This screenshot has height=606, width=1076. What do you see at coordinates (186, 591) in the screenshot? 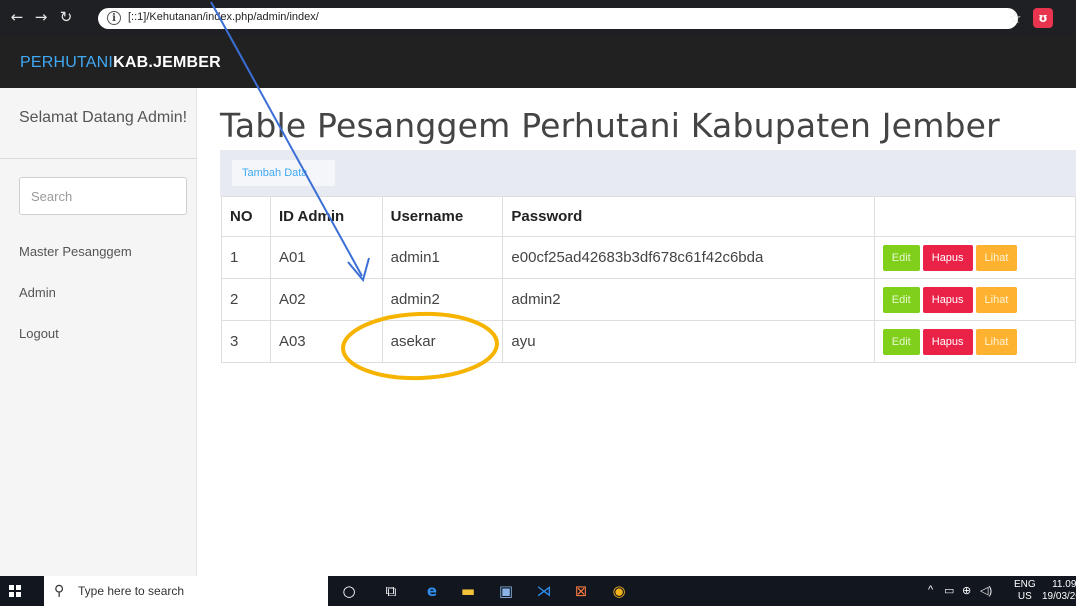
I see `taskbar-search: ⚲ Type here to search` at bounding box center [186, 591].